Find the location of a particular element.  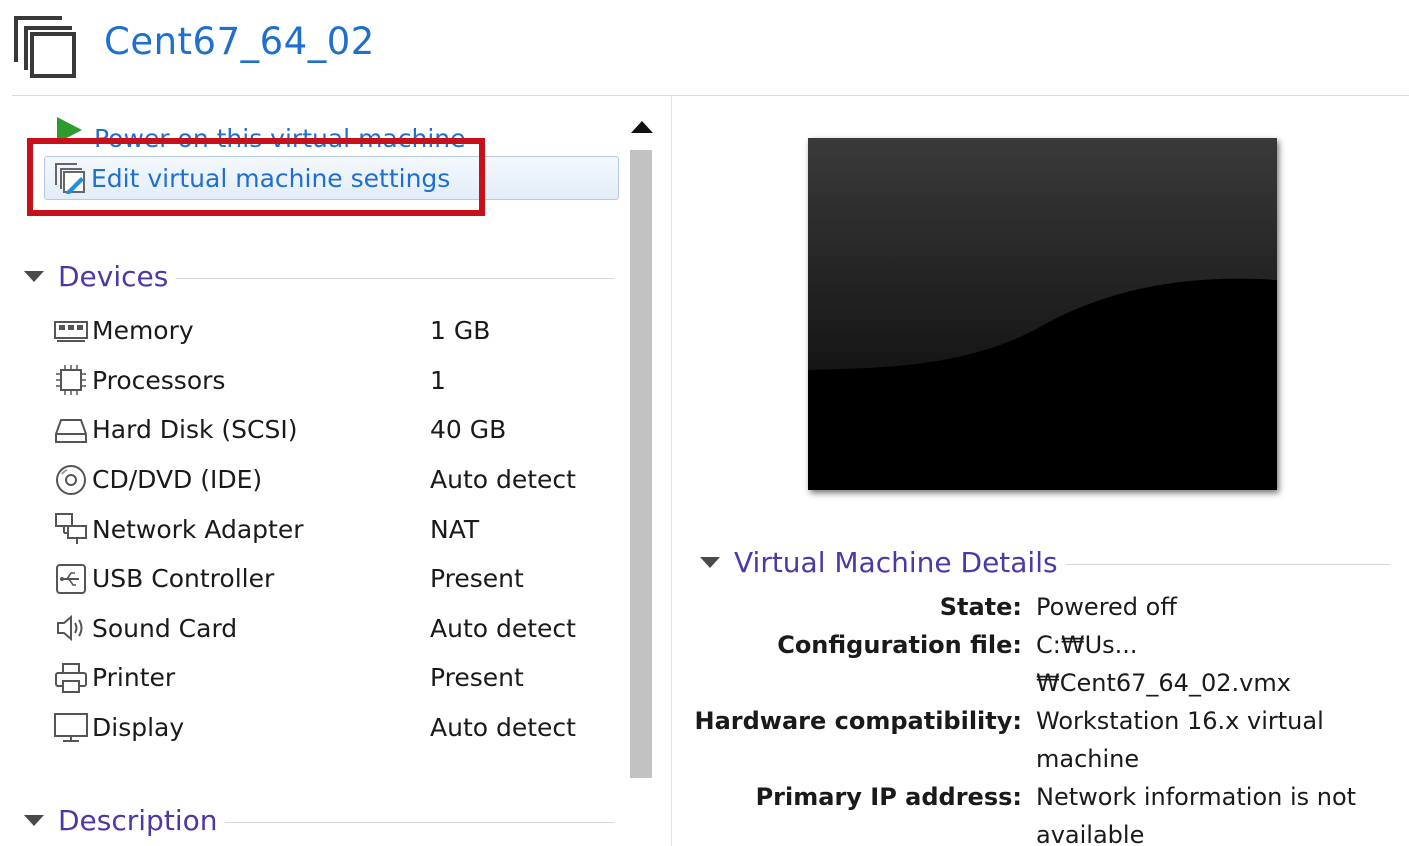

device-name: Network Adapter is located at coordinates (198, 529).